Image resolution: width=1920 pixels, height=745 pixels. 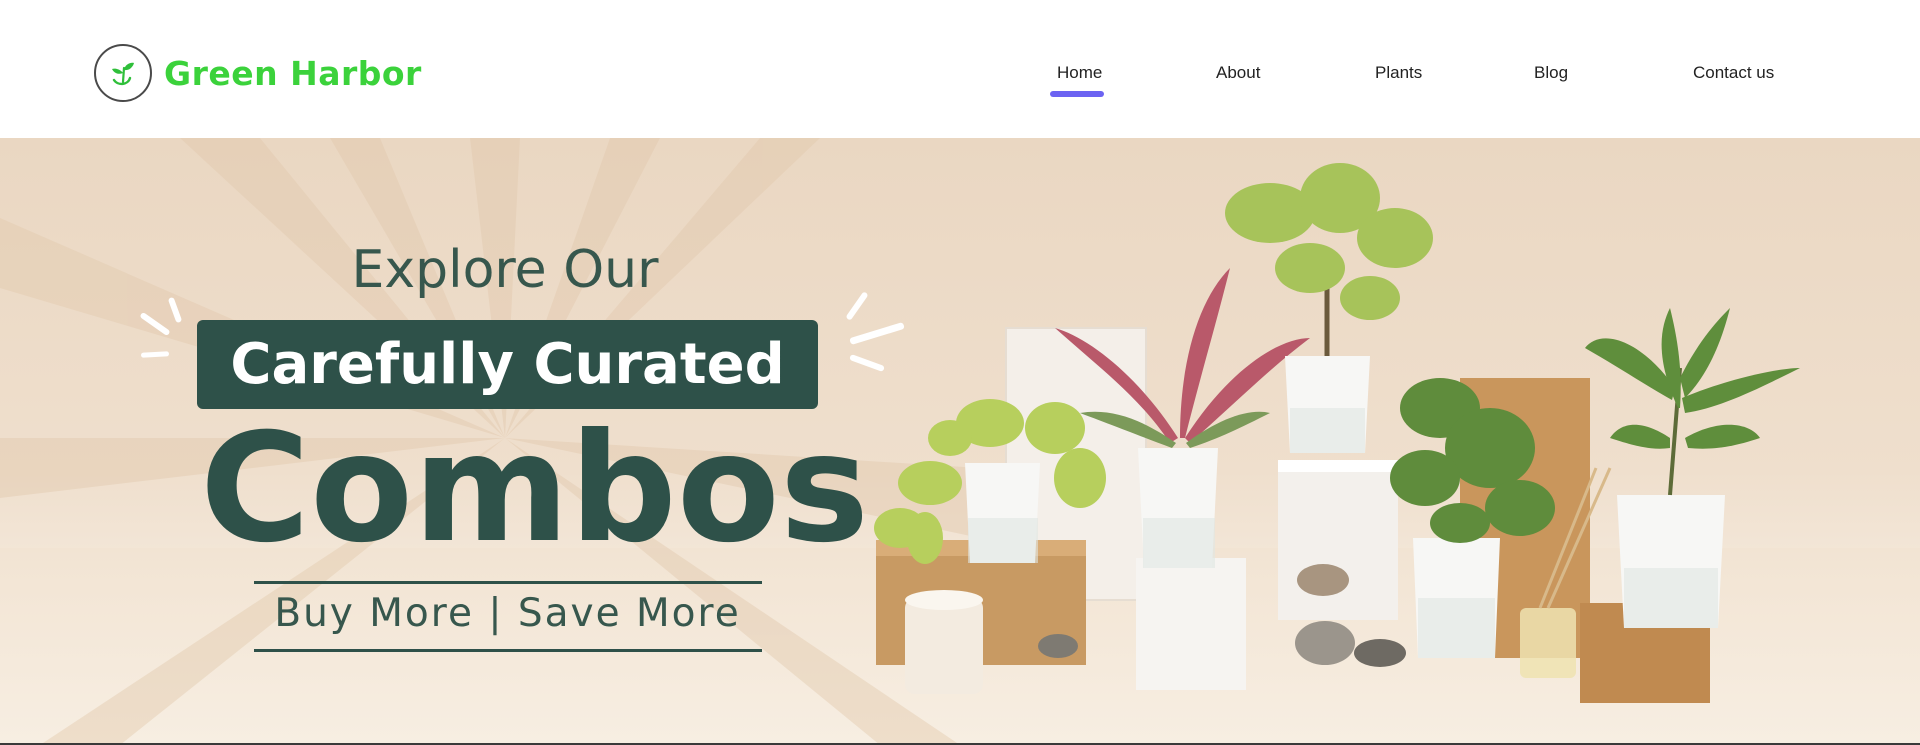 I want to click on nav-item-about: About, so click(x=1238, y=73).